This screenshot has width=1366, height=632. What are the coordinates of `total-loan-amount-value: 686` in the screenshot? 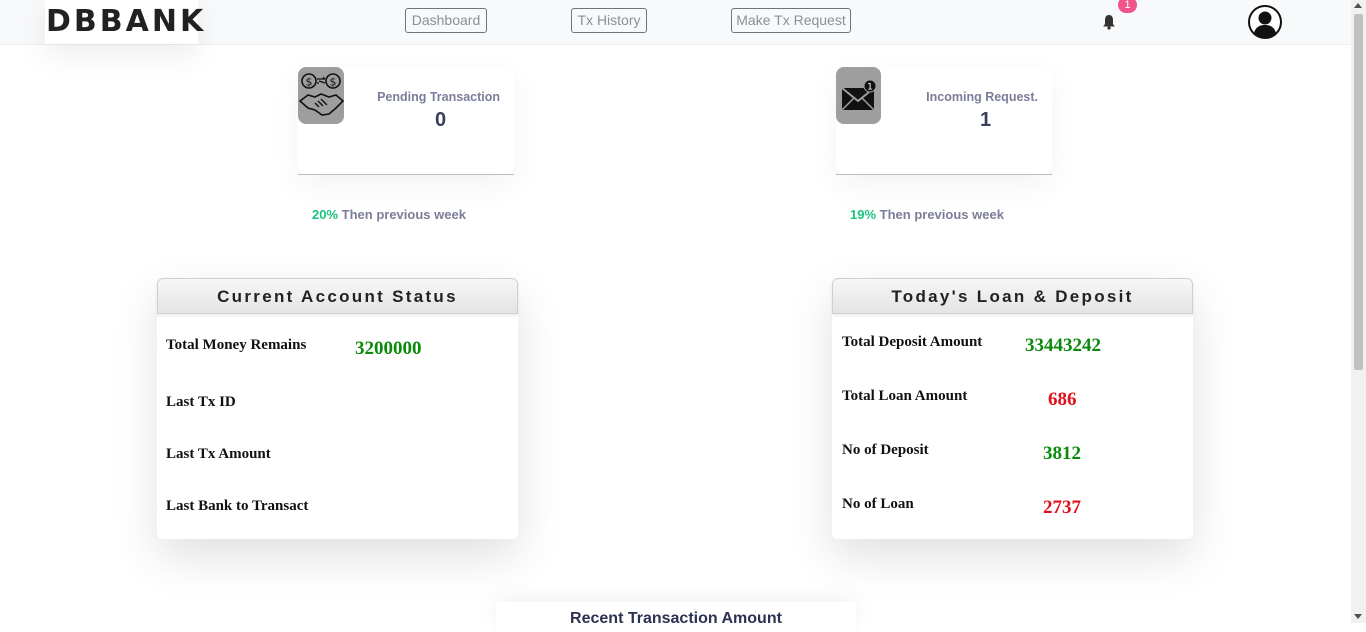 It's located at (1062, 399).